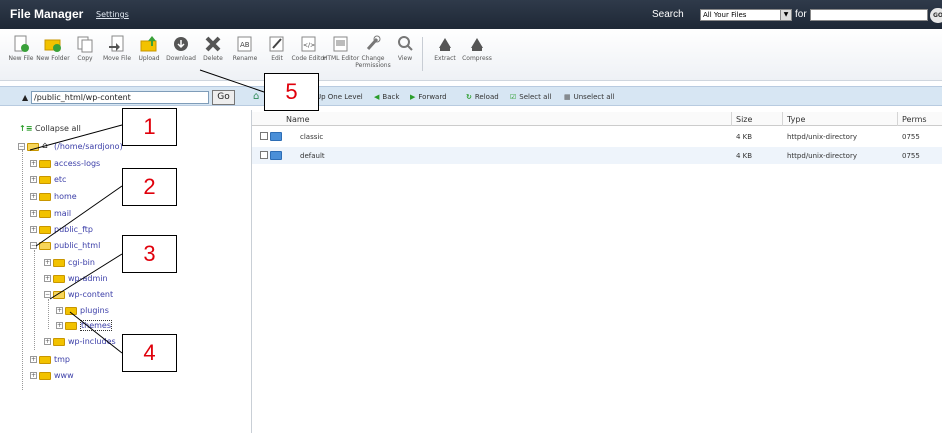 The width and height of the screenshot is (942, 433). Describe the element at coordinates (149, 187) in the screenshot. I see `callout-2: 2` at that location.